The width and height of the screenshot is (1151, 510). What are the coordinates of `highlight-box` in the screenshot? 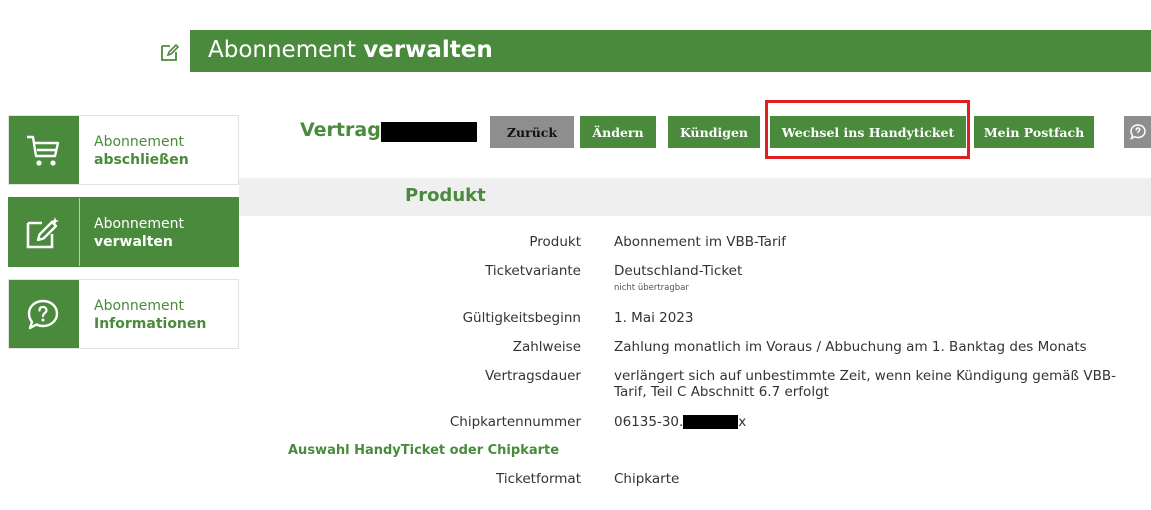 It's located at (867, 129).